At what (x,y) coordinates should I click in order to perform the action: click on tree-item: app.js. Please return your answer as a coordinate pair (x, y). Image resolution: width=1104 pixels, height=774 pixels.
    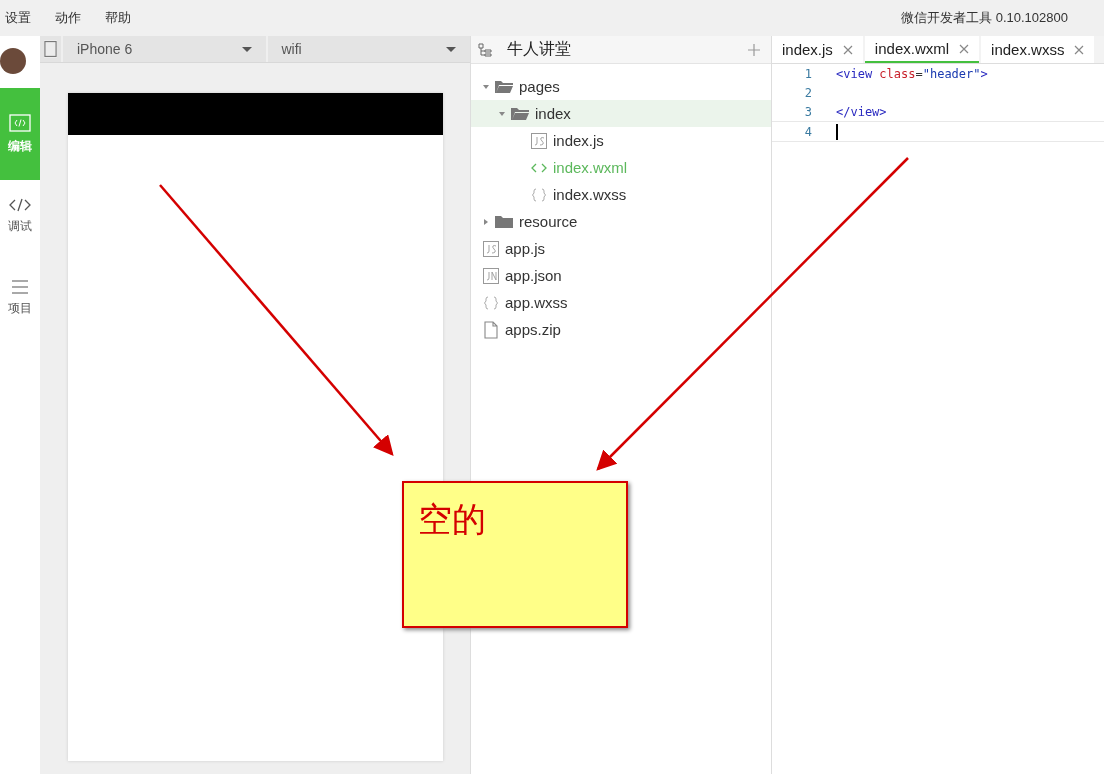
    Looking at the image, I should click on (621, 248).